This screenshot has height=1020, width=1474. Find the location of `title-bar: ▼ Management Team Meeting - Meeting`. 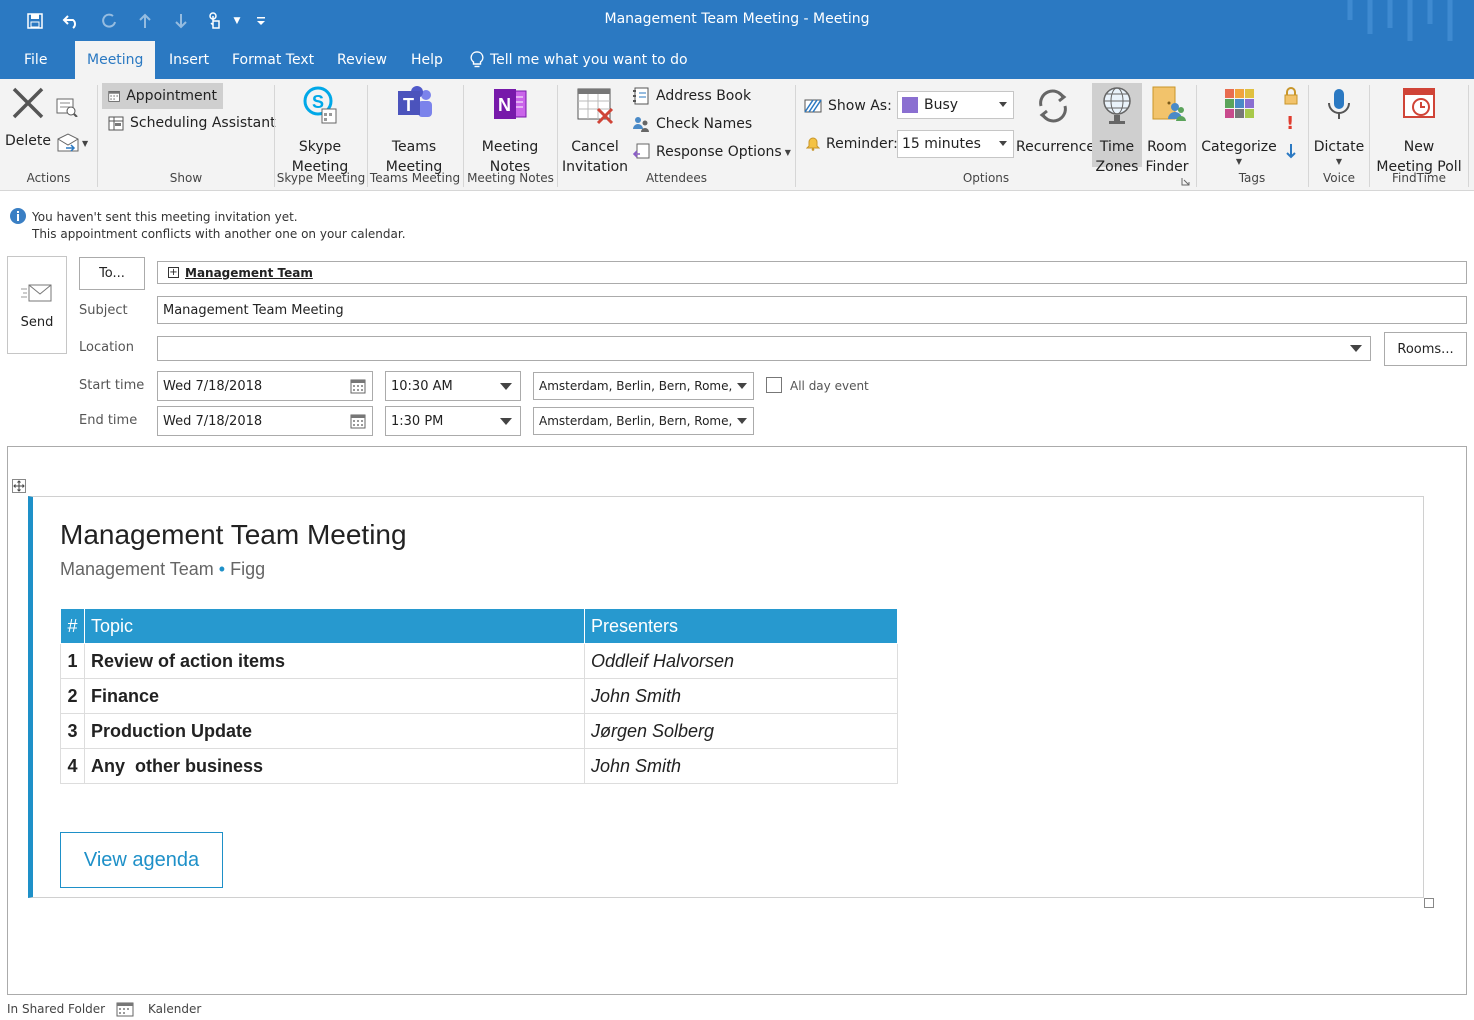

title-bar: ▼ Management Team Meeting - Meeting is located at coordinates (737, 20).